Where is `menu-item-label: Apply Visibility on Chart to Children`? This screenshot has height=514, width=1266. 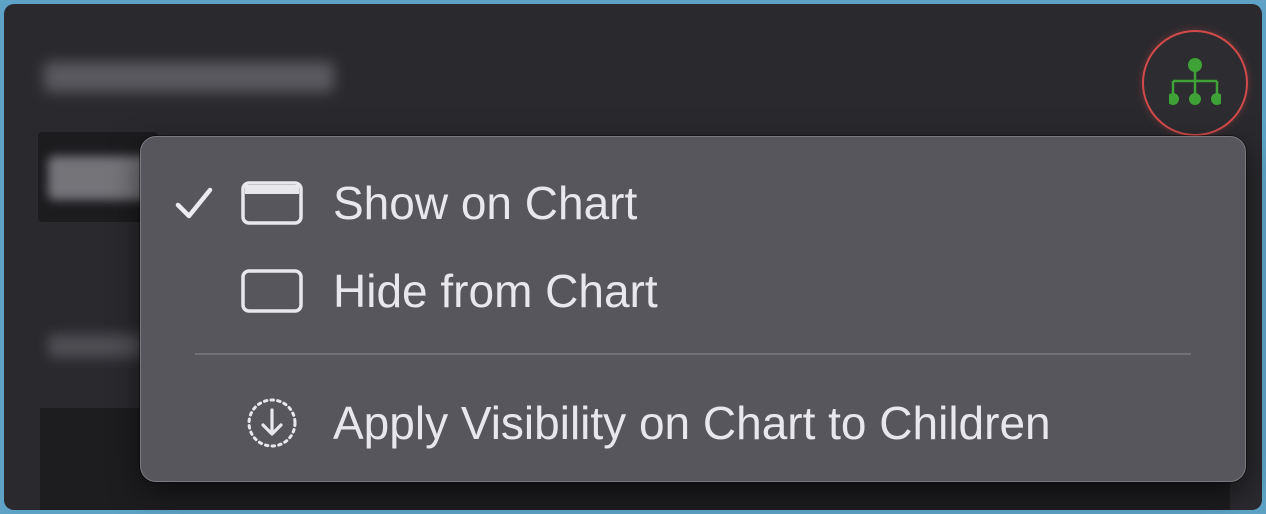
menu-item-label: Apply Visibility on Chart to Children is located at coordinates (692, 423).